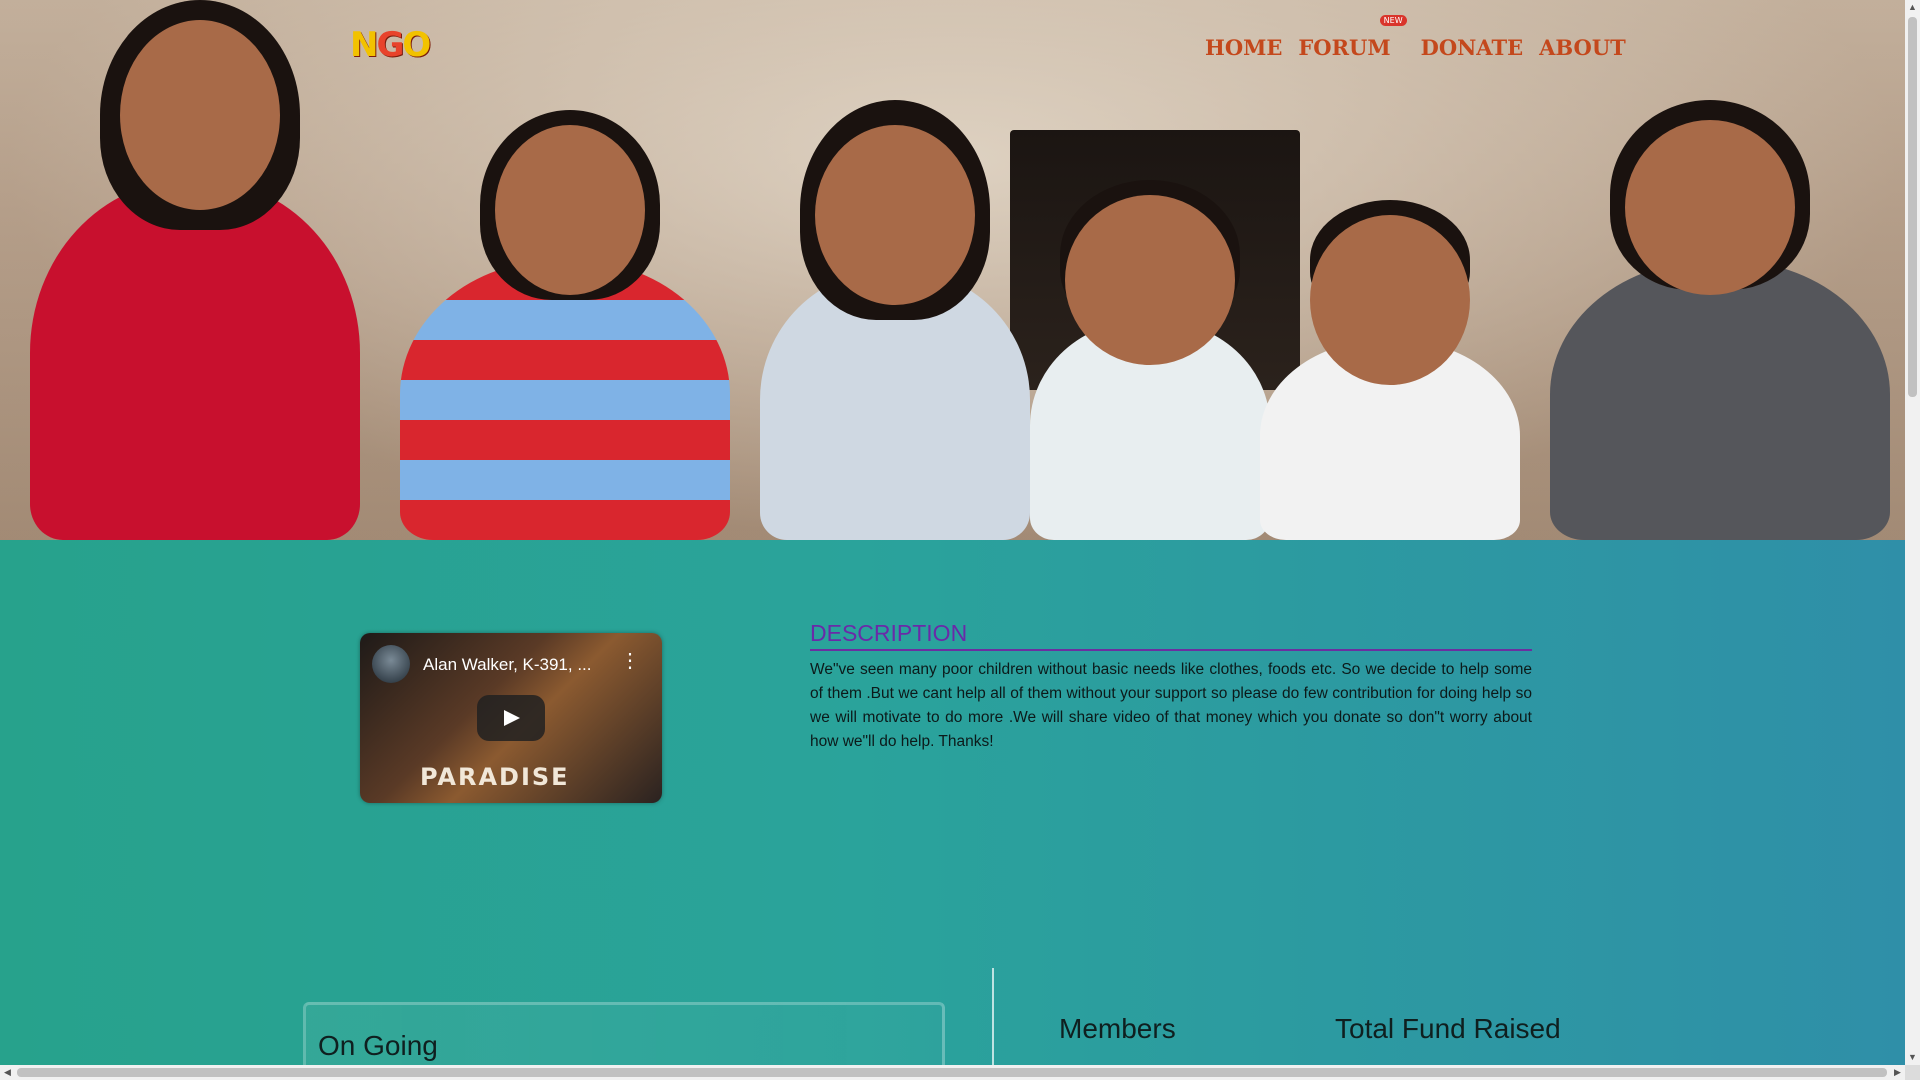  What do you see at coordinates (1912, 1057) in the screenshot?
I see `scroll-down-icon: ▼` at bounding box center [1912, 1057].